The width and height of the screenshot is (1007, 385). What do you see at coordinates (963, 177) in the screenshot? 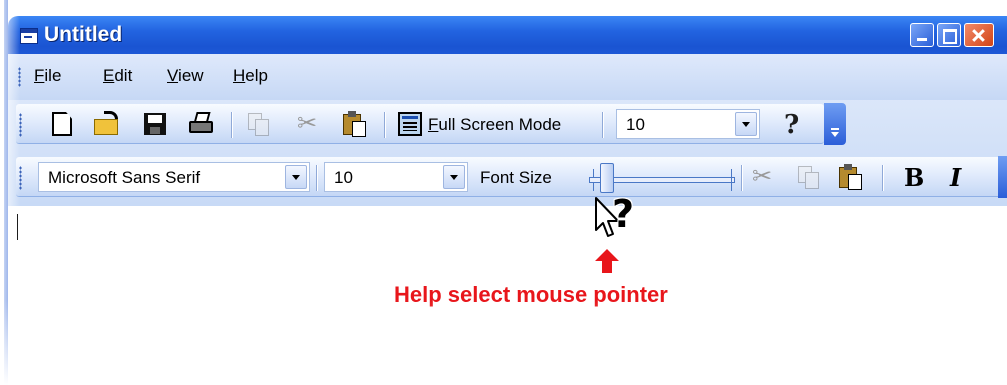
I see `italic-button: I` at bounding box center [963, 177].